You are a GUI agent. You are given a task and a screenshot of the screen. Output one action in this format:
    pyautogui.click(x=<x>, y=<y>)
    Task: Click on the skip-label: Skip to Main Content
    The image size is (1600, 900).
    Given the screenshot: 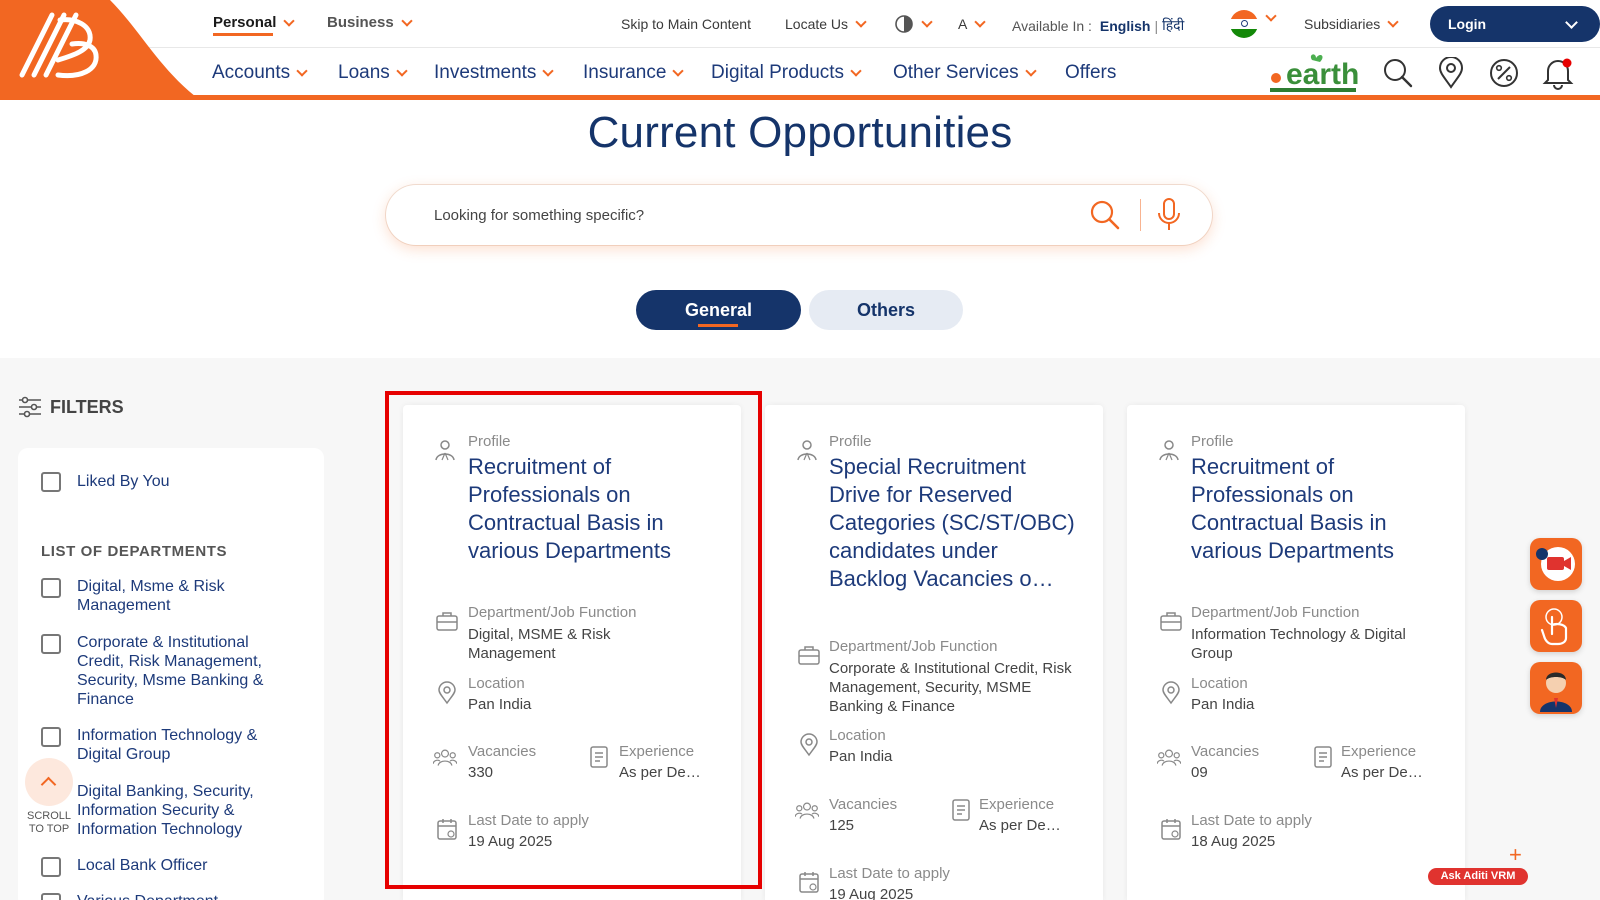 What is the action you would take?
    pyautogui.click(x=686, y=24)
    